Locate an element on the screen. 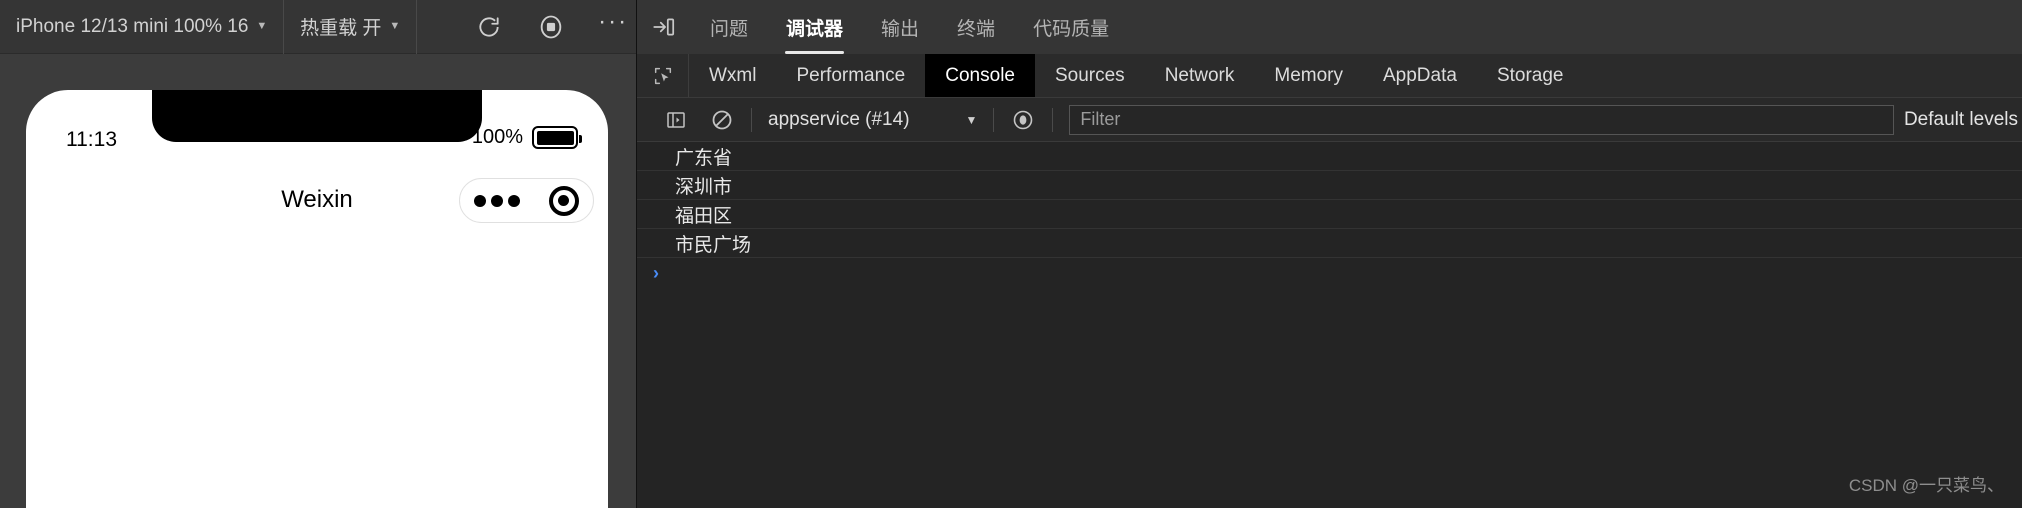  tab-debugger-label: 调试器 is located at coordinates (815, 29).